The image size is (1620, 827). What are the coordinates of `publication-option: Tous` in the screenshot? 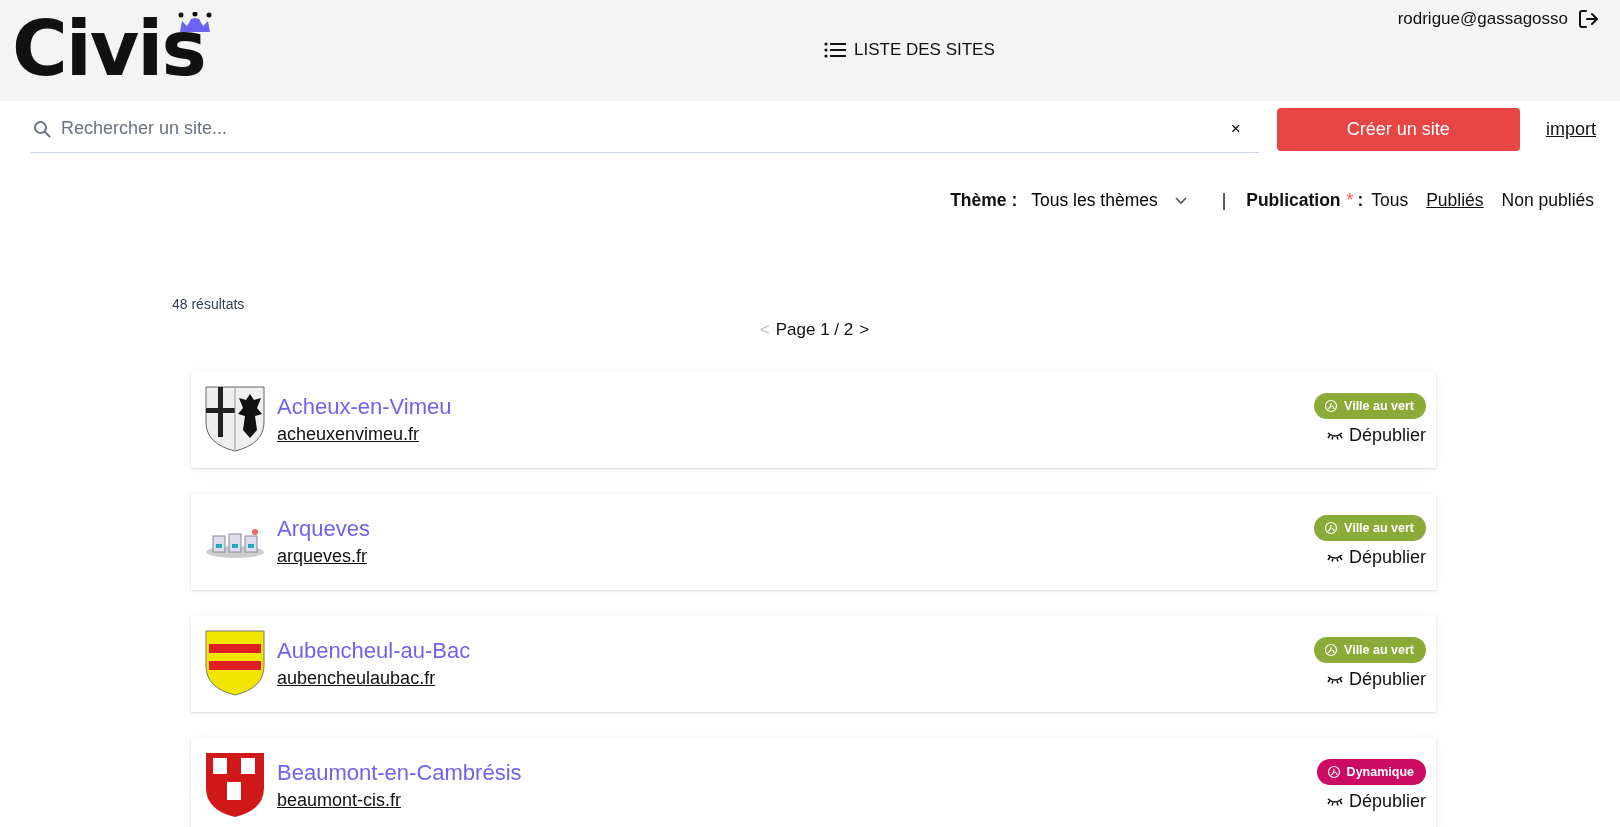 It's located at (1390, 200).